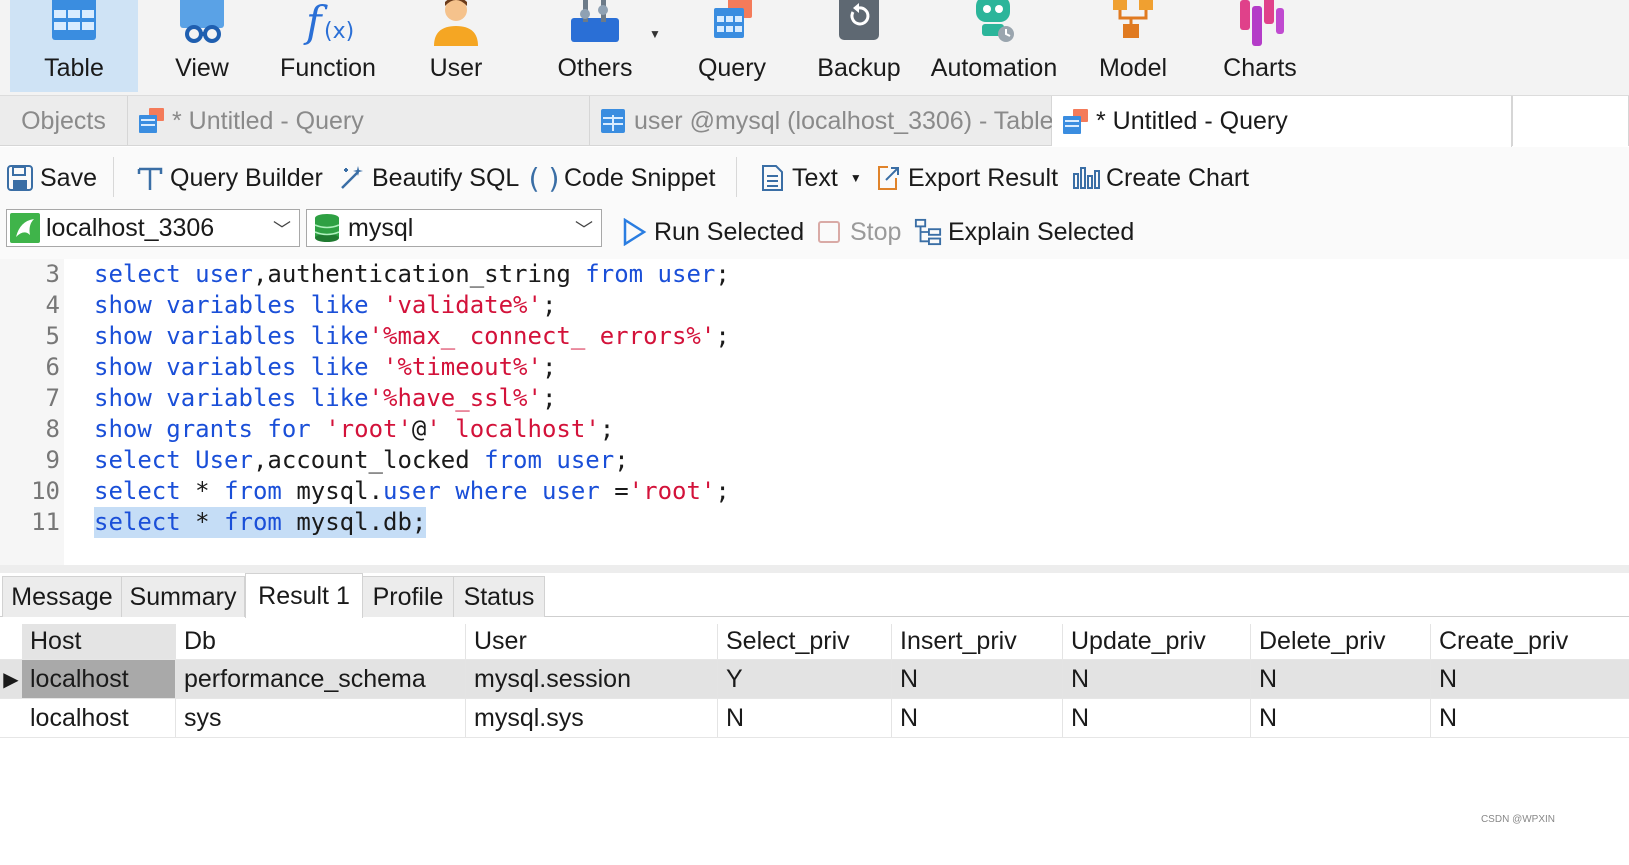  I want to click on tab-result-1: Result 1, so click(304, 595).